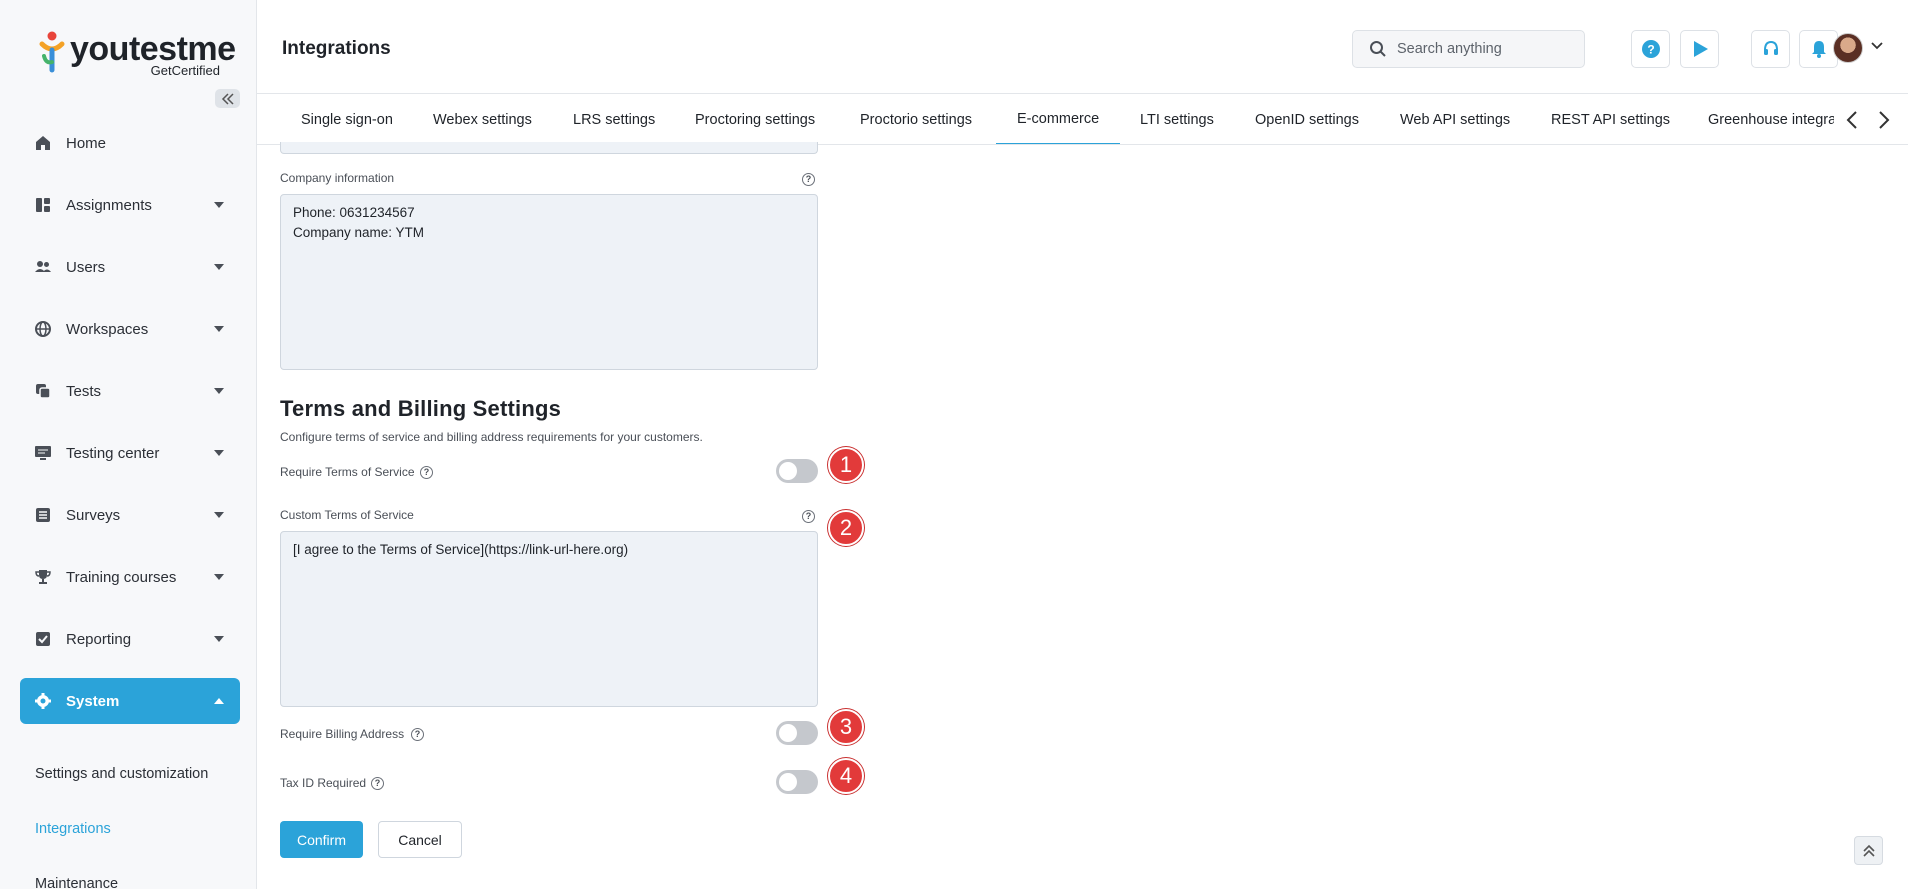 The width and height of the screenshot is (1908, 889). What do you see at coordinates (185, 70) in the screenshot?
I see `logo-subtitle: GetCertified` at bounding box center [185, 70].